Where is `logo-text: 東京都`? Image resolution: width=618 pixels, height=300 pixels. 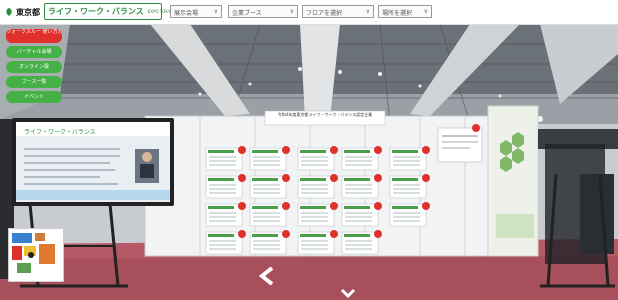
logo-text: 東京都 is located at coordinates (28, 12).